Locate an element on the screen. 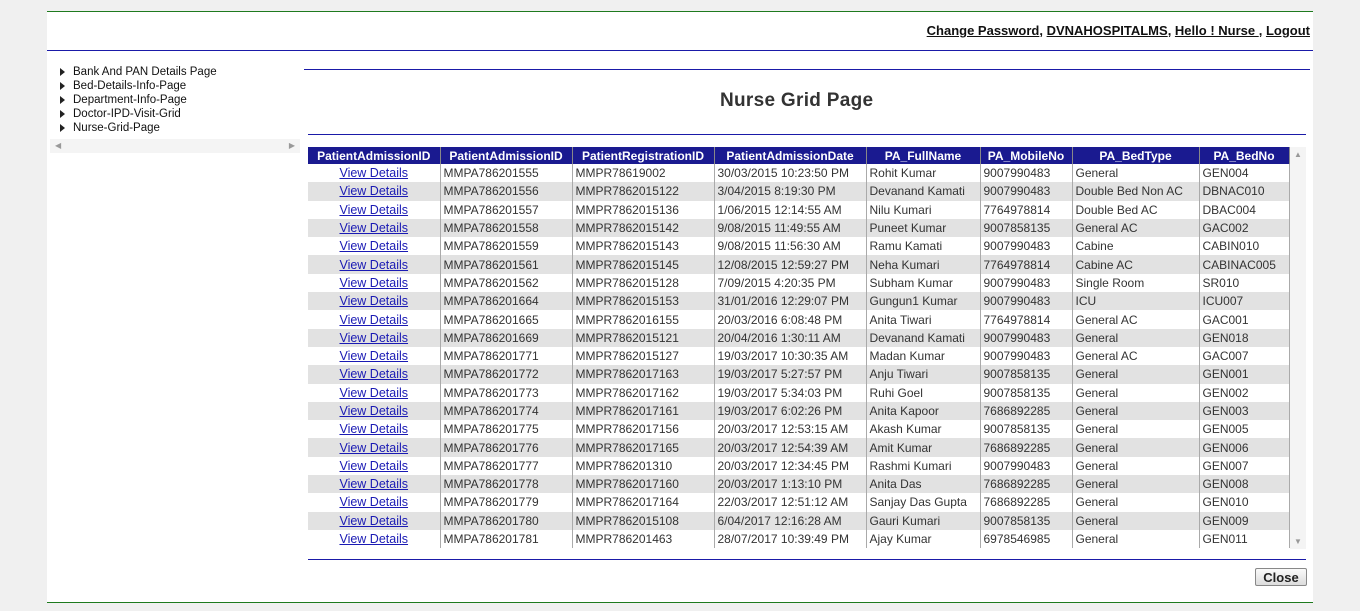 Image resolution: width=1360 pixels, height=611 pixels. table-cell: Ajay Kumar is located at coordinates (923, 539).